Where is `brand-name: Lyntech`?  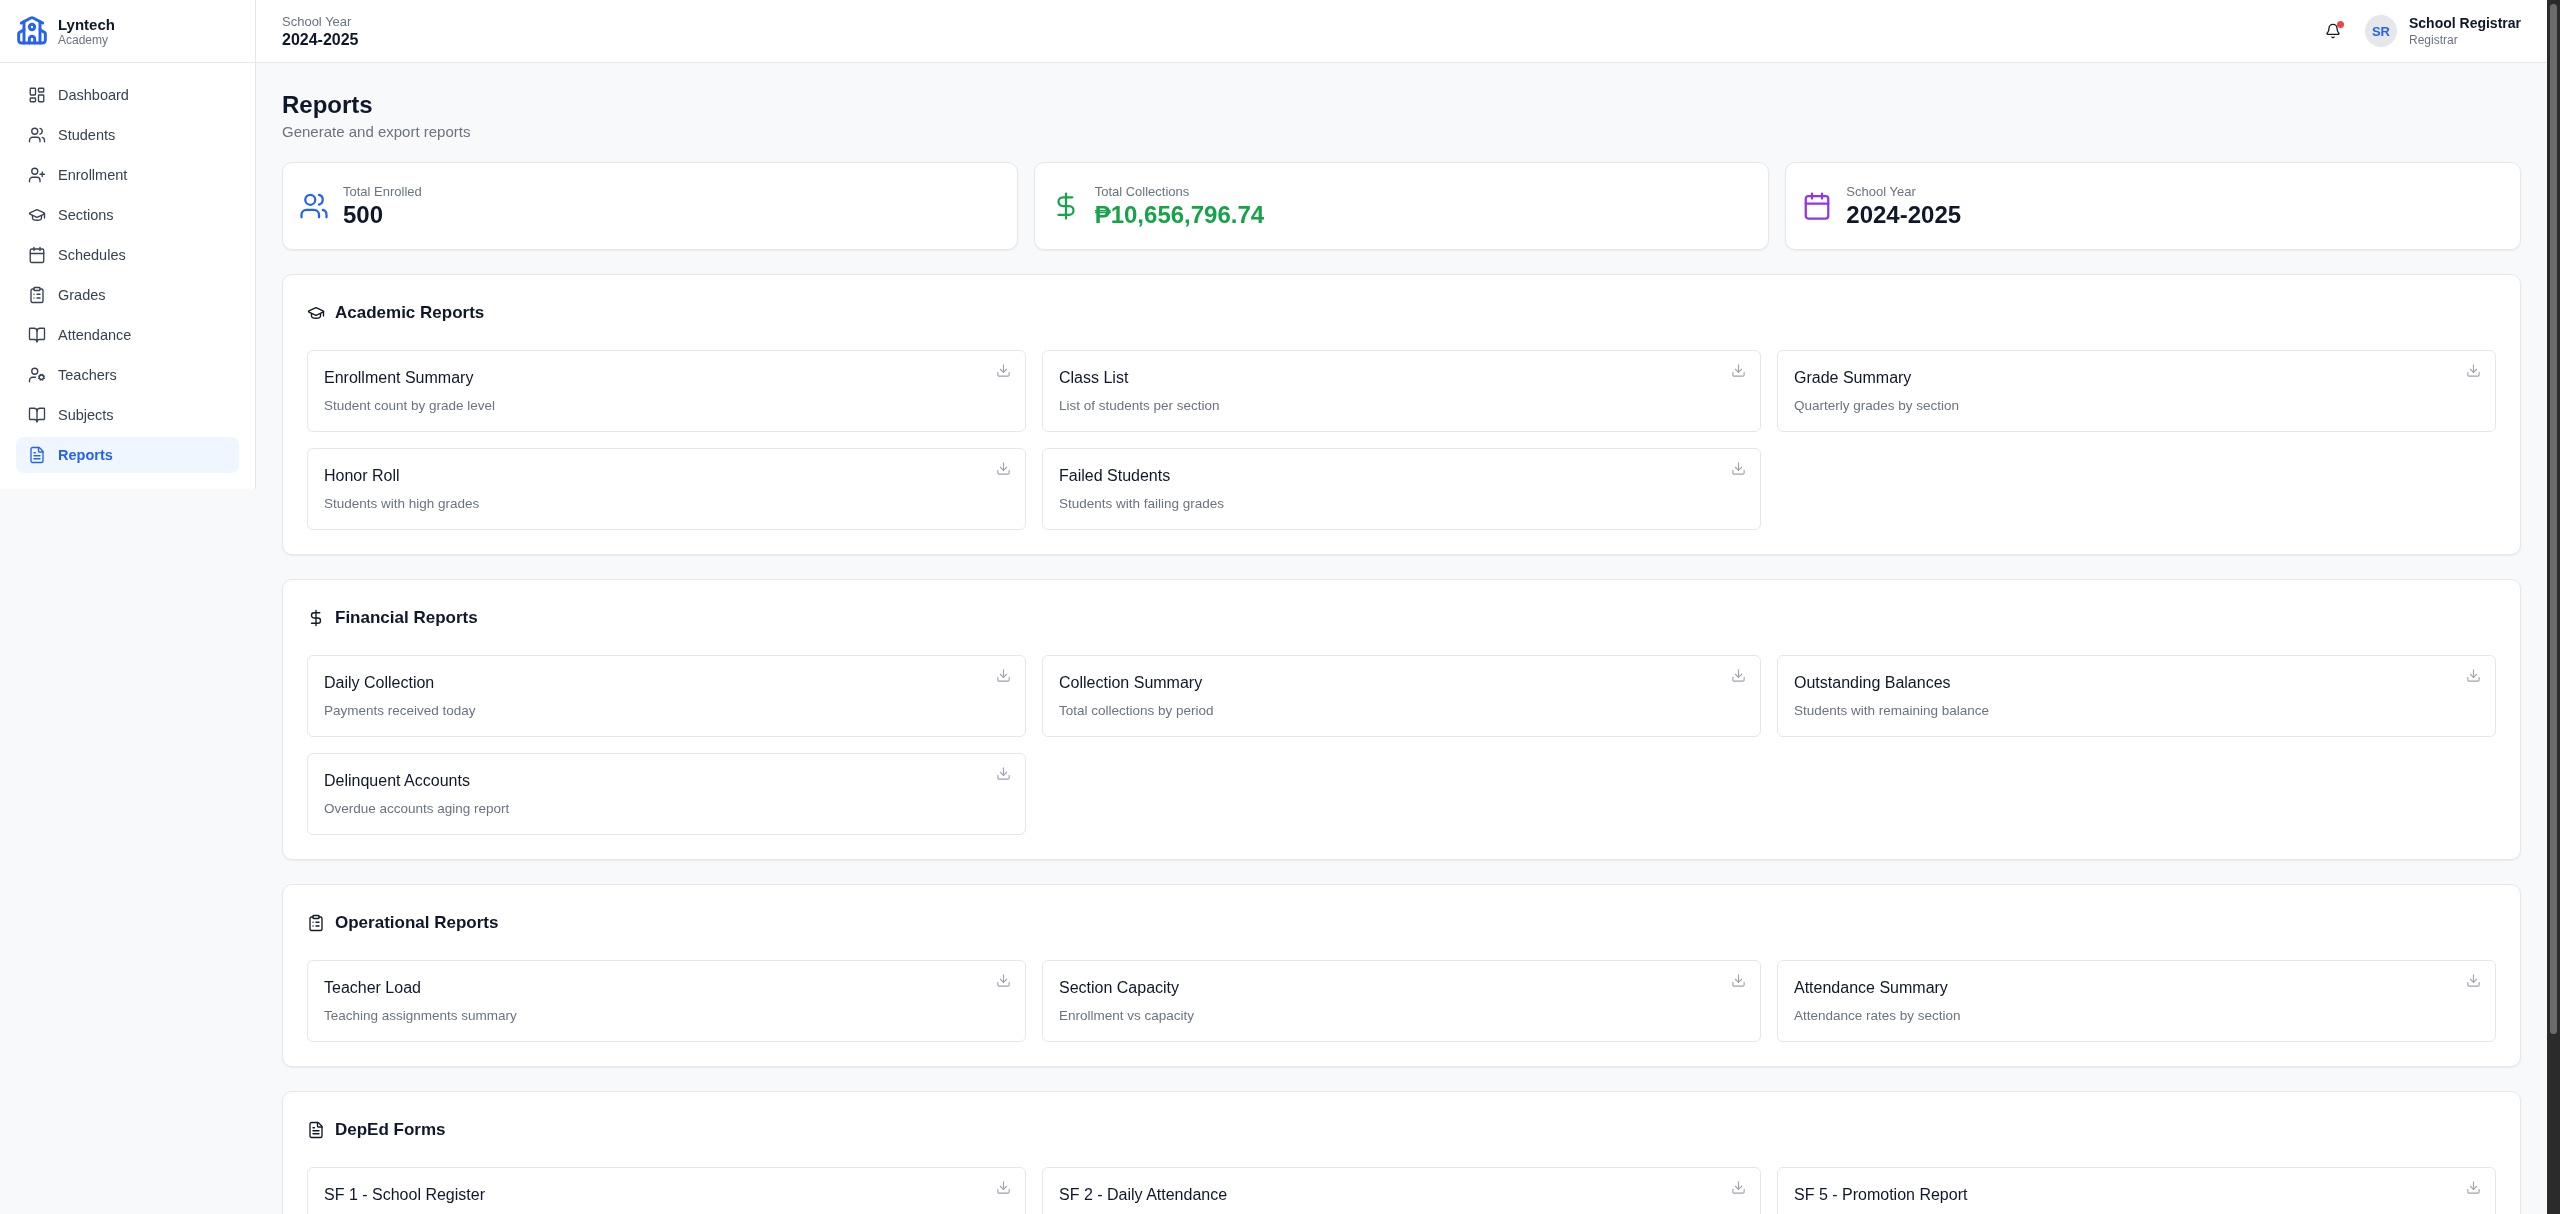 brand-name: Lyntech is located at coordinates (86, 24).